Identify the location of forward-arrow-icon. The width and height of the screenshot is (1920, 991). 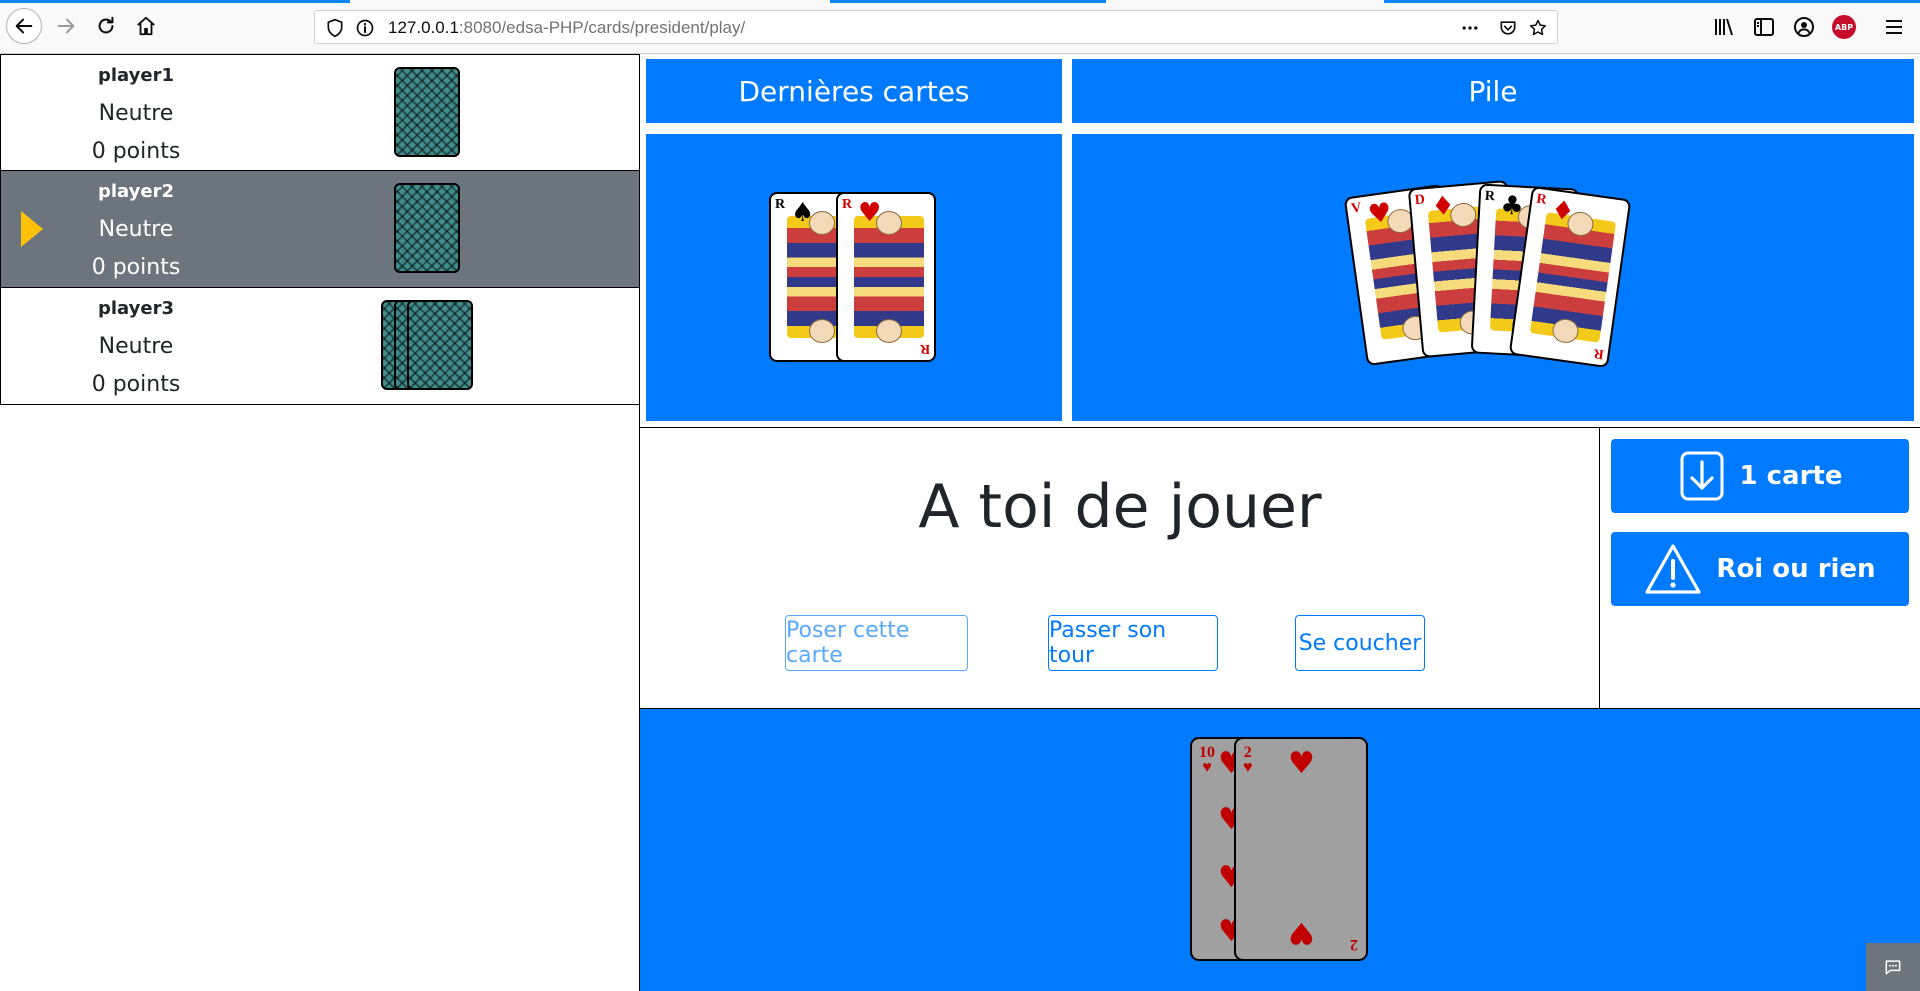
(66, 26).